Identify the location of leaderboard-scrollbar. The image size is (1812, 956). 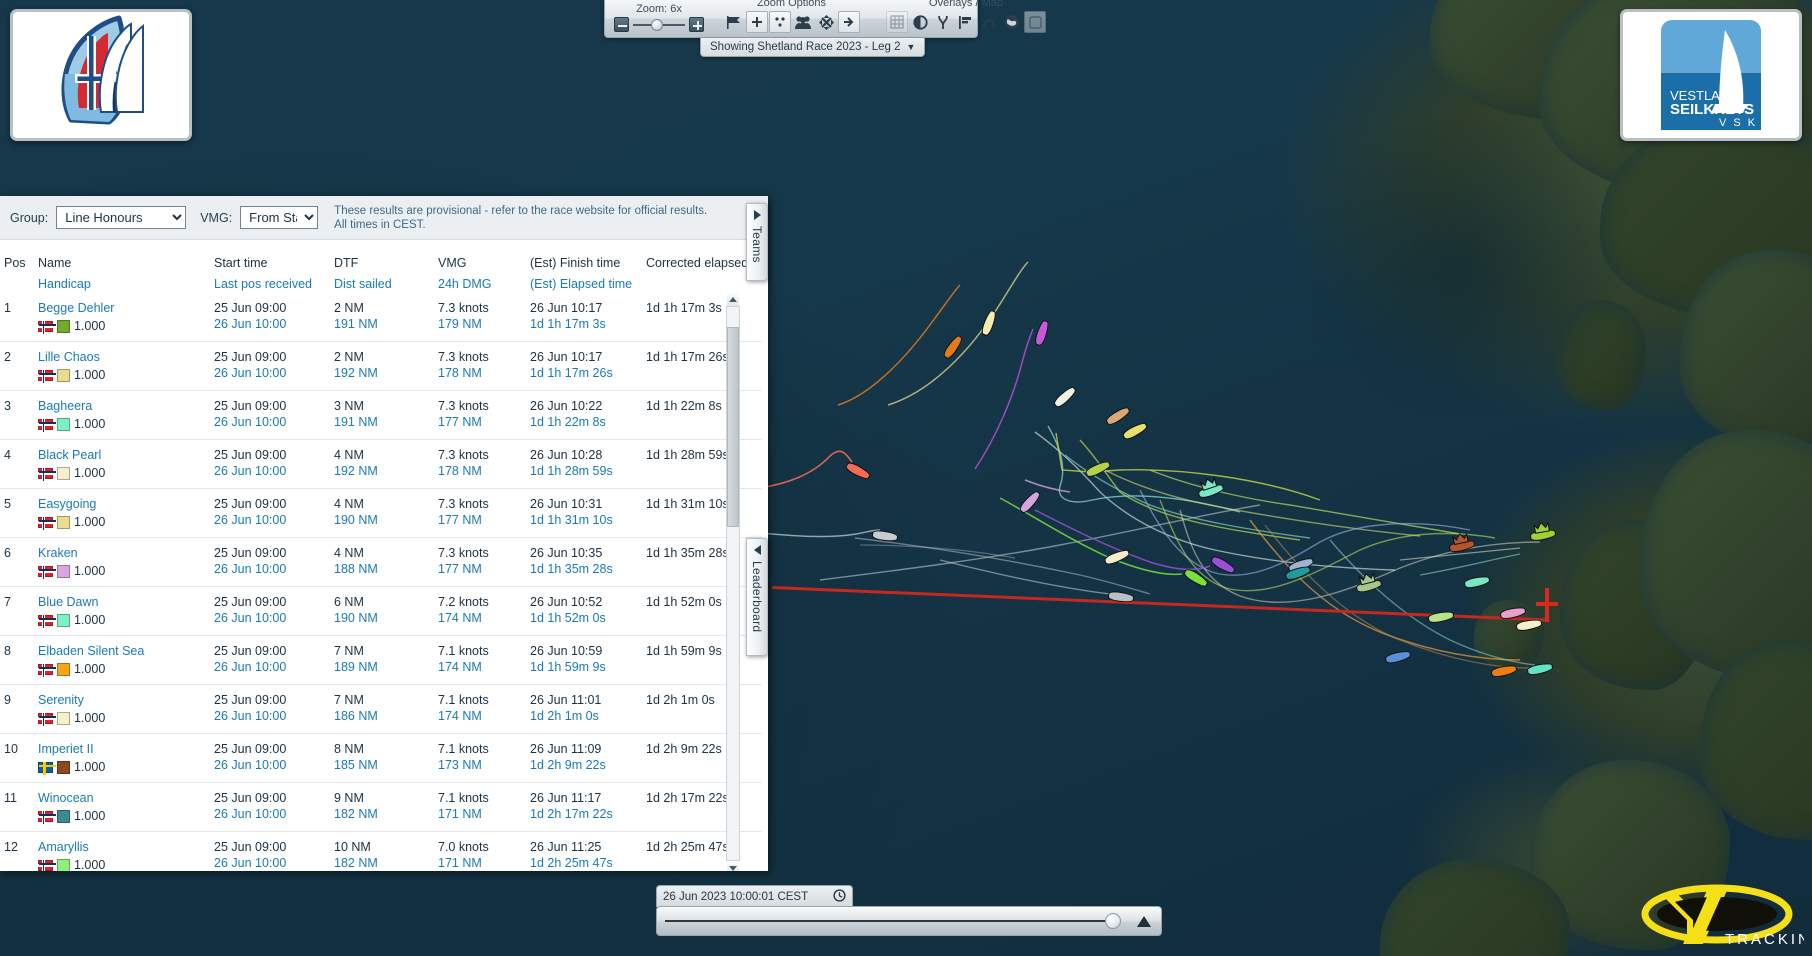
(733, 581).